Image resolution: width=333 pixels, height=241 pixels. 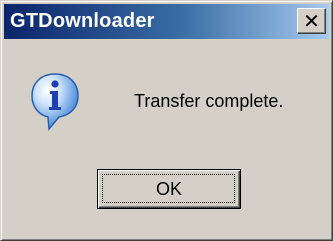 What do you see at coordinates (82, 21) in the screenshot?
I see `window-title: GTDownloader` at bounding box center [82, 21].